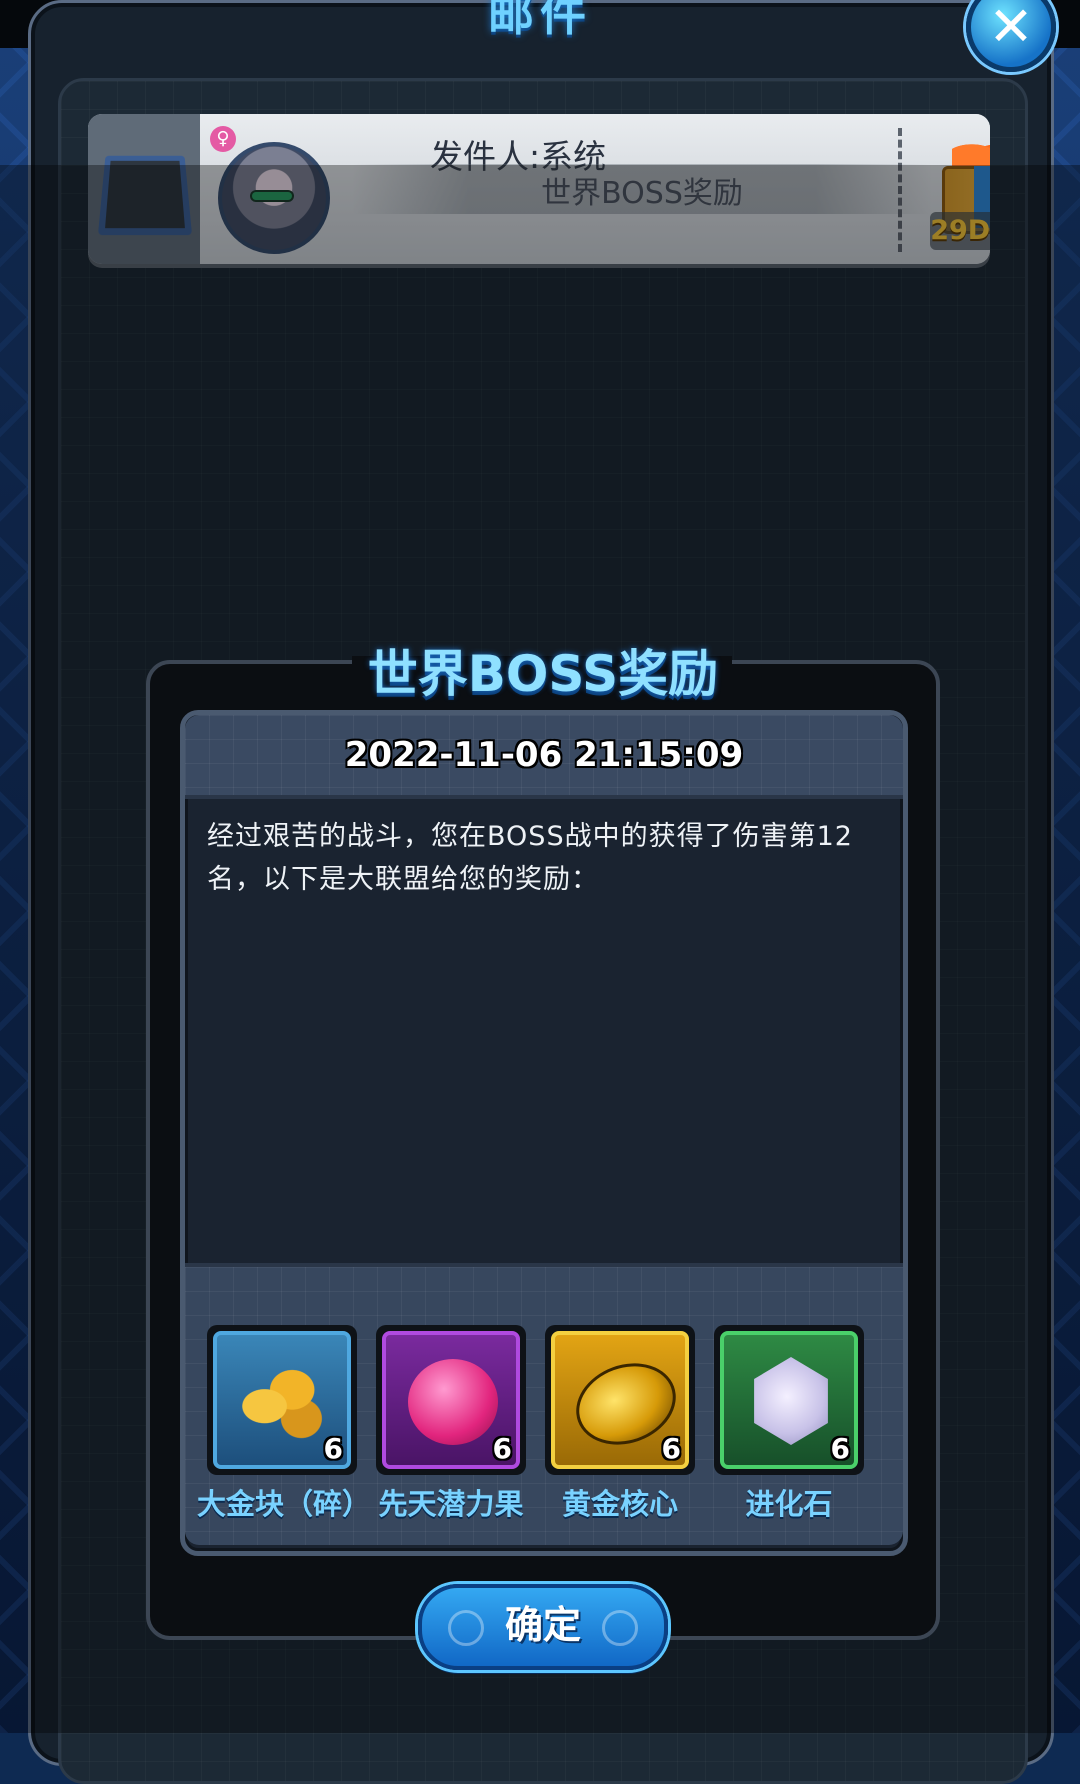  I want to click on mail-message: 经过艰苦的战斗，您在BOSS战中的获得了伤害第12名，以下是大联盟给您的奖励：, so click(530, 858).